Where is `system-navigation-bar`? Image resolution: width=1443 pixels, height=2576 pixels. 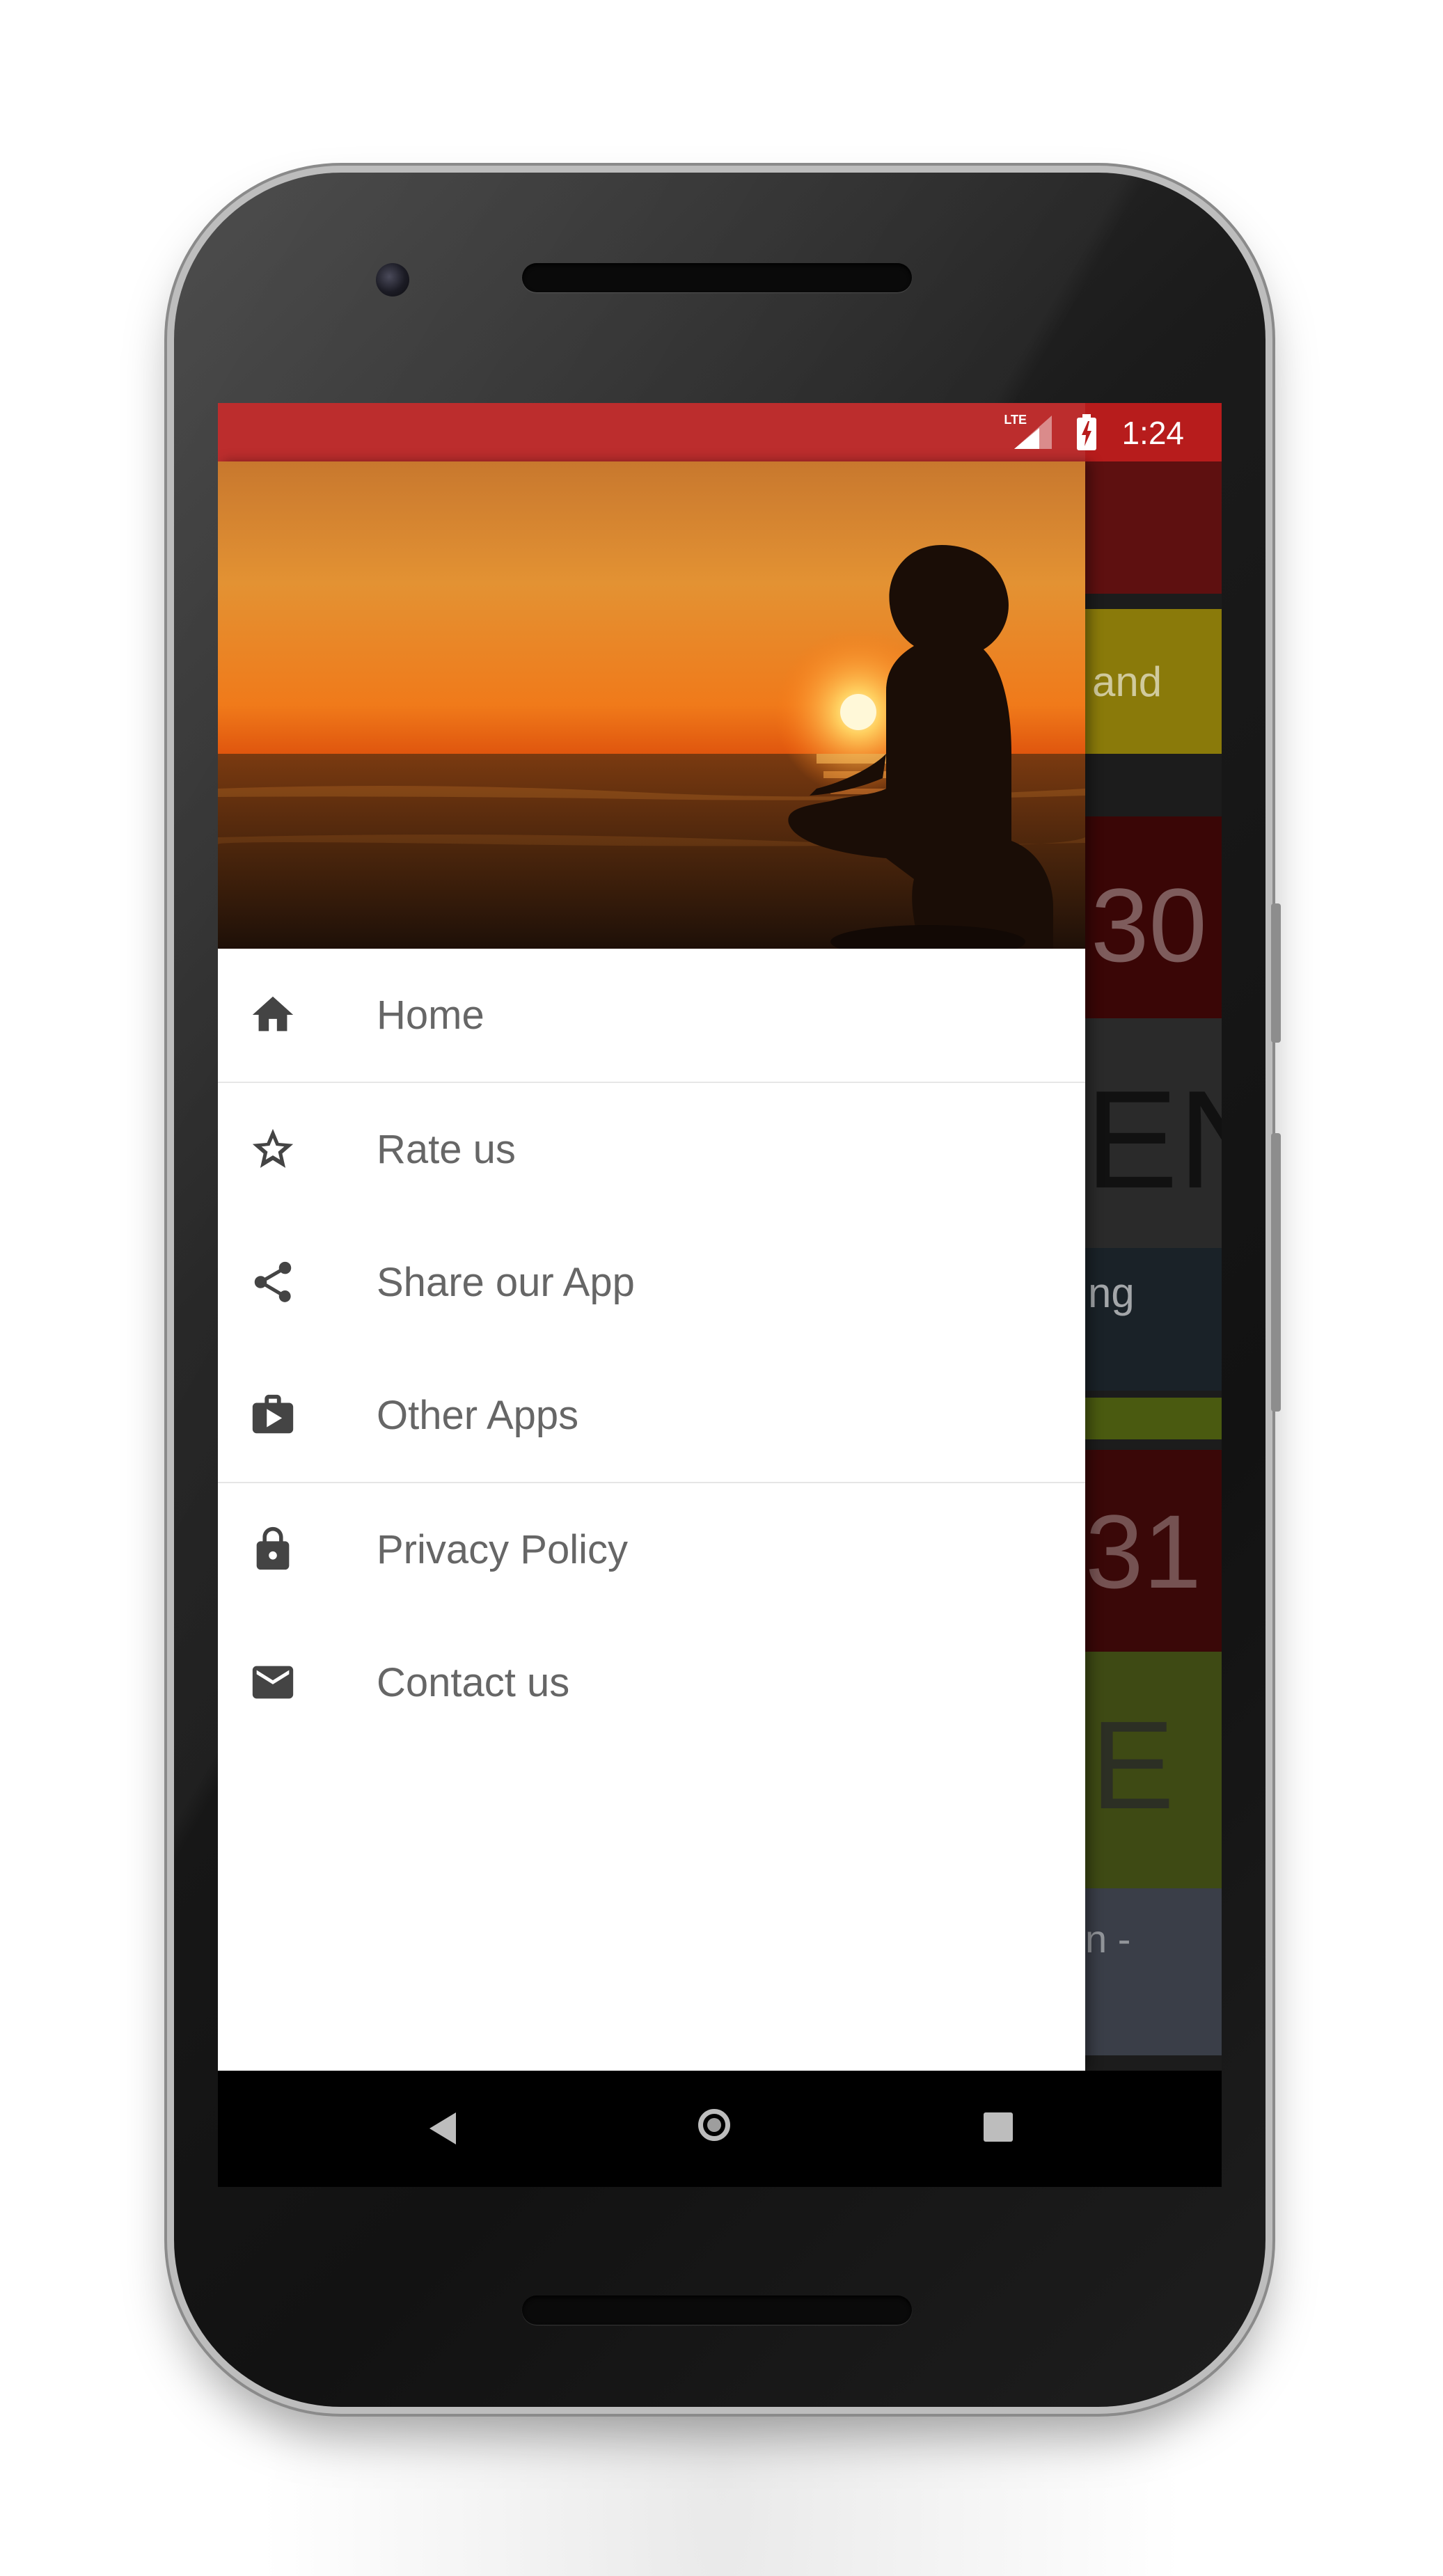 system-navigation-bar is located at coordinates (720, 2129).